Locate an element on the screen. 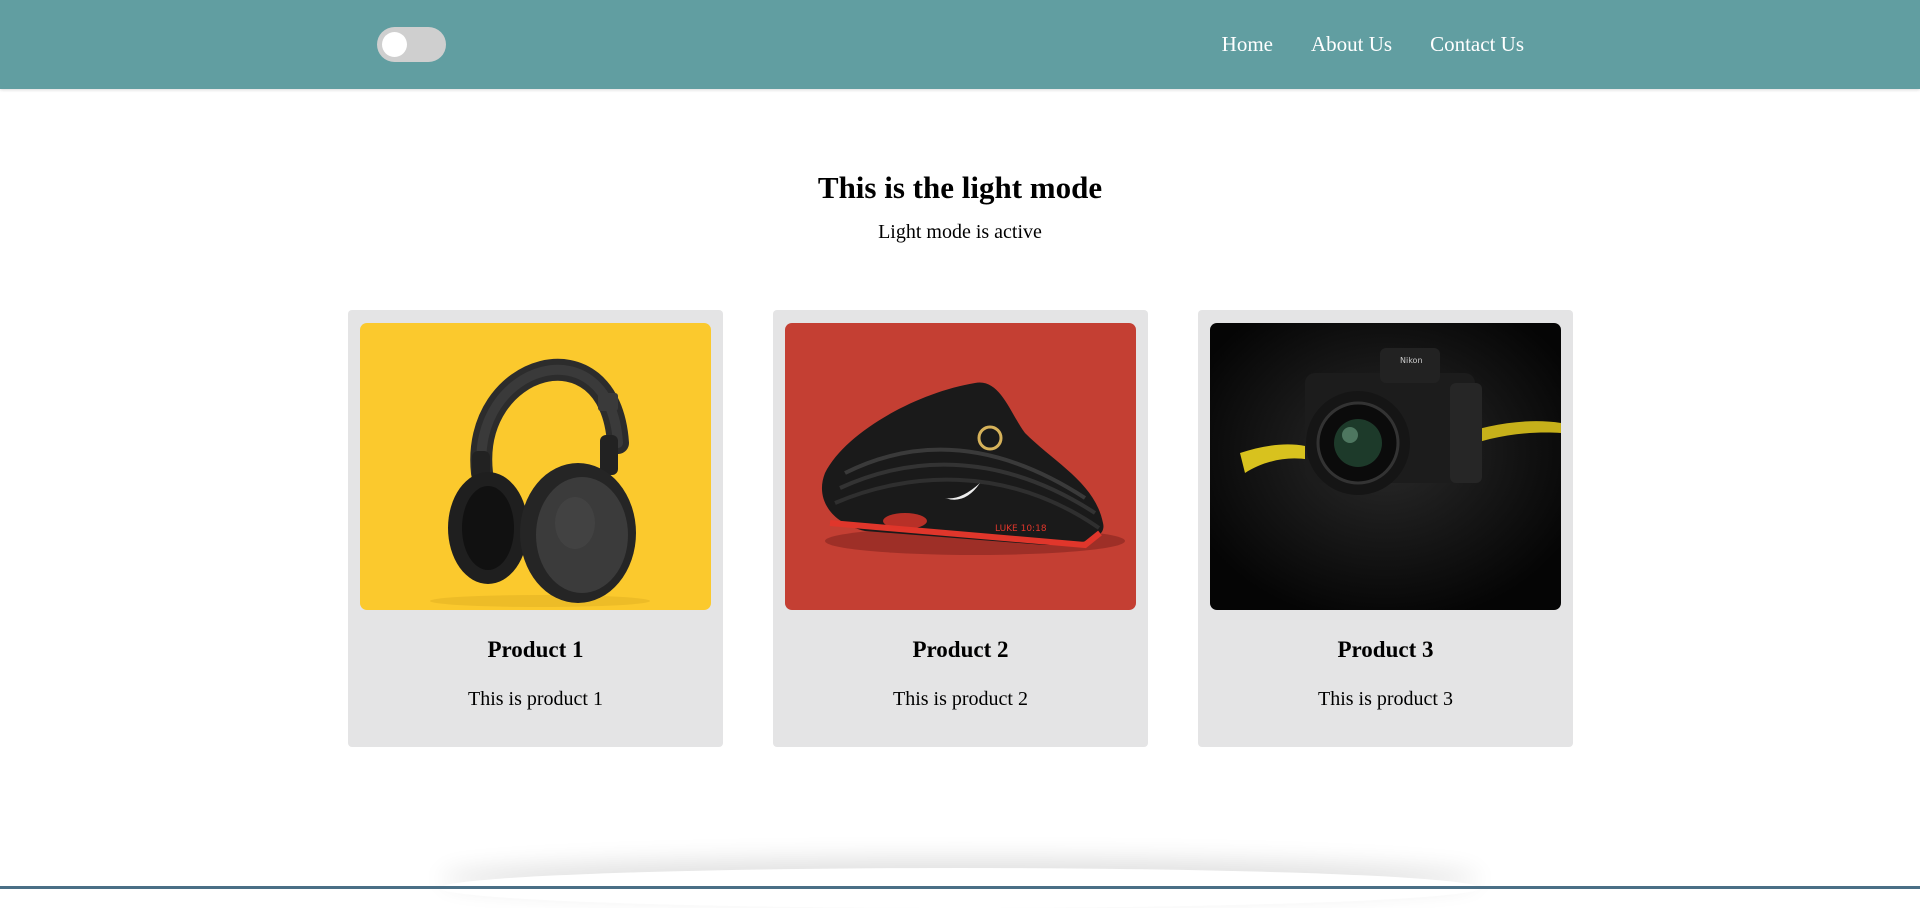  headphones-image is located at coordinates (535, 466).